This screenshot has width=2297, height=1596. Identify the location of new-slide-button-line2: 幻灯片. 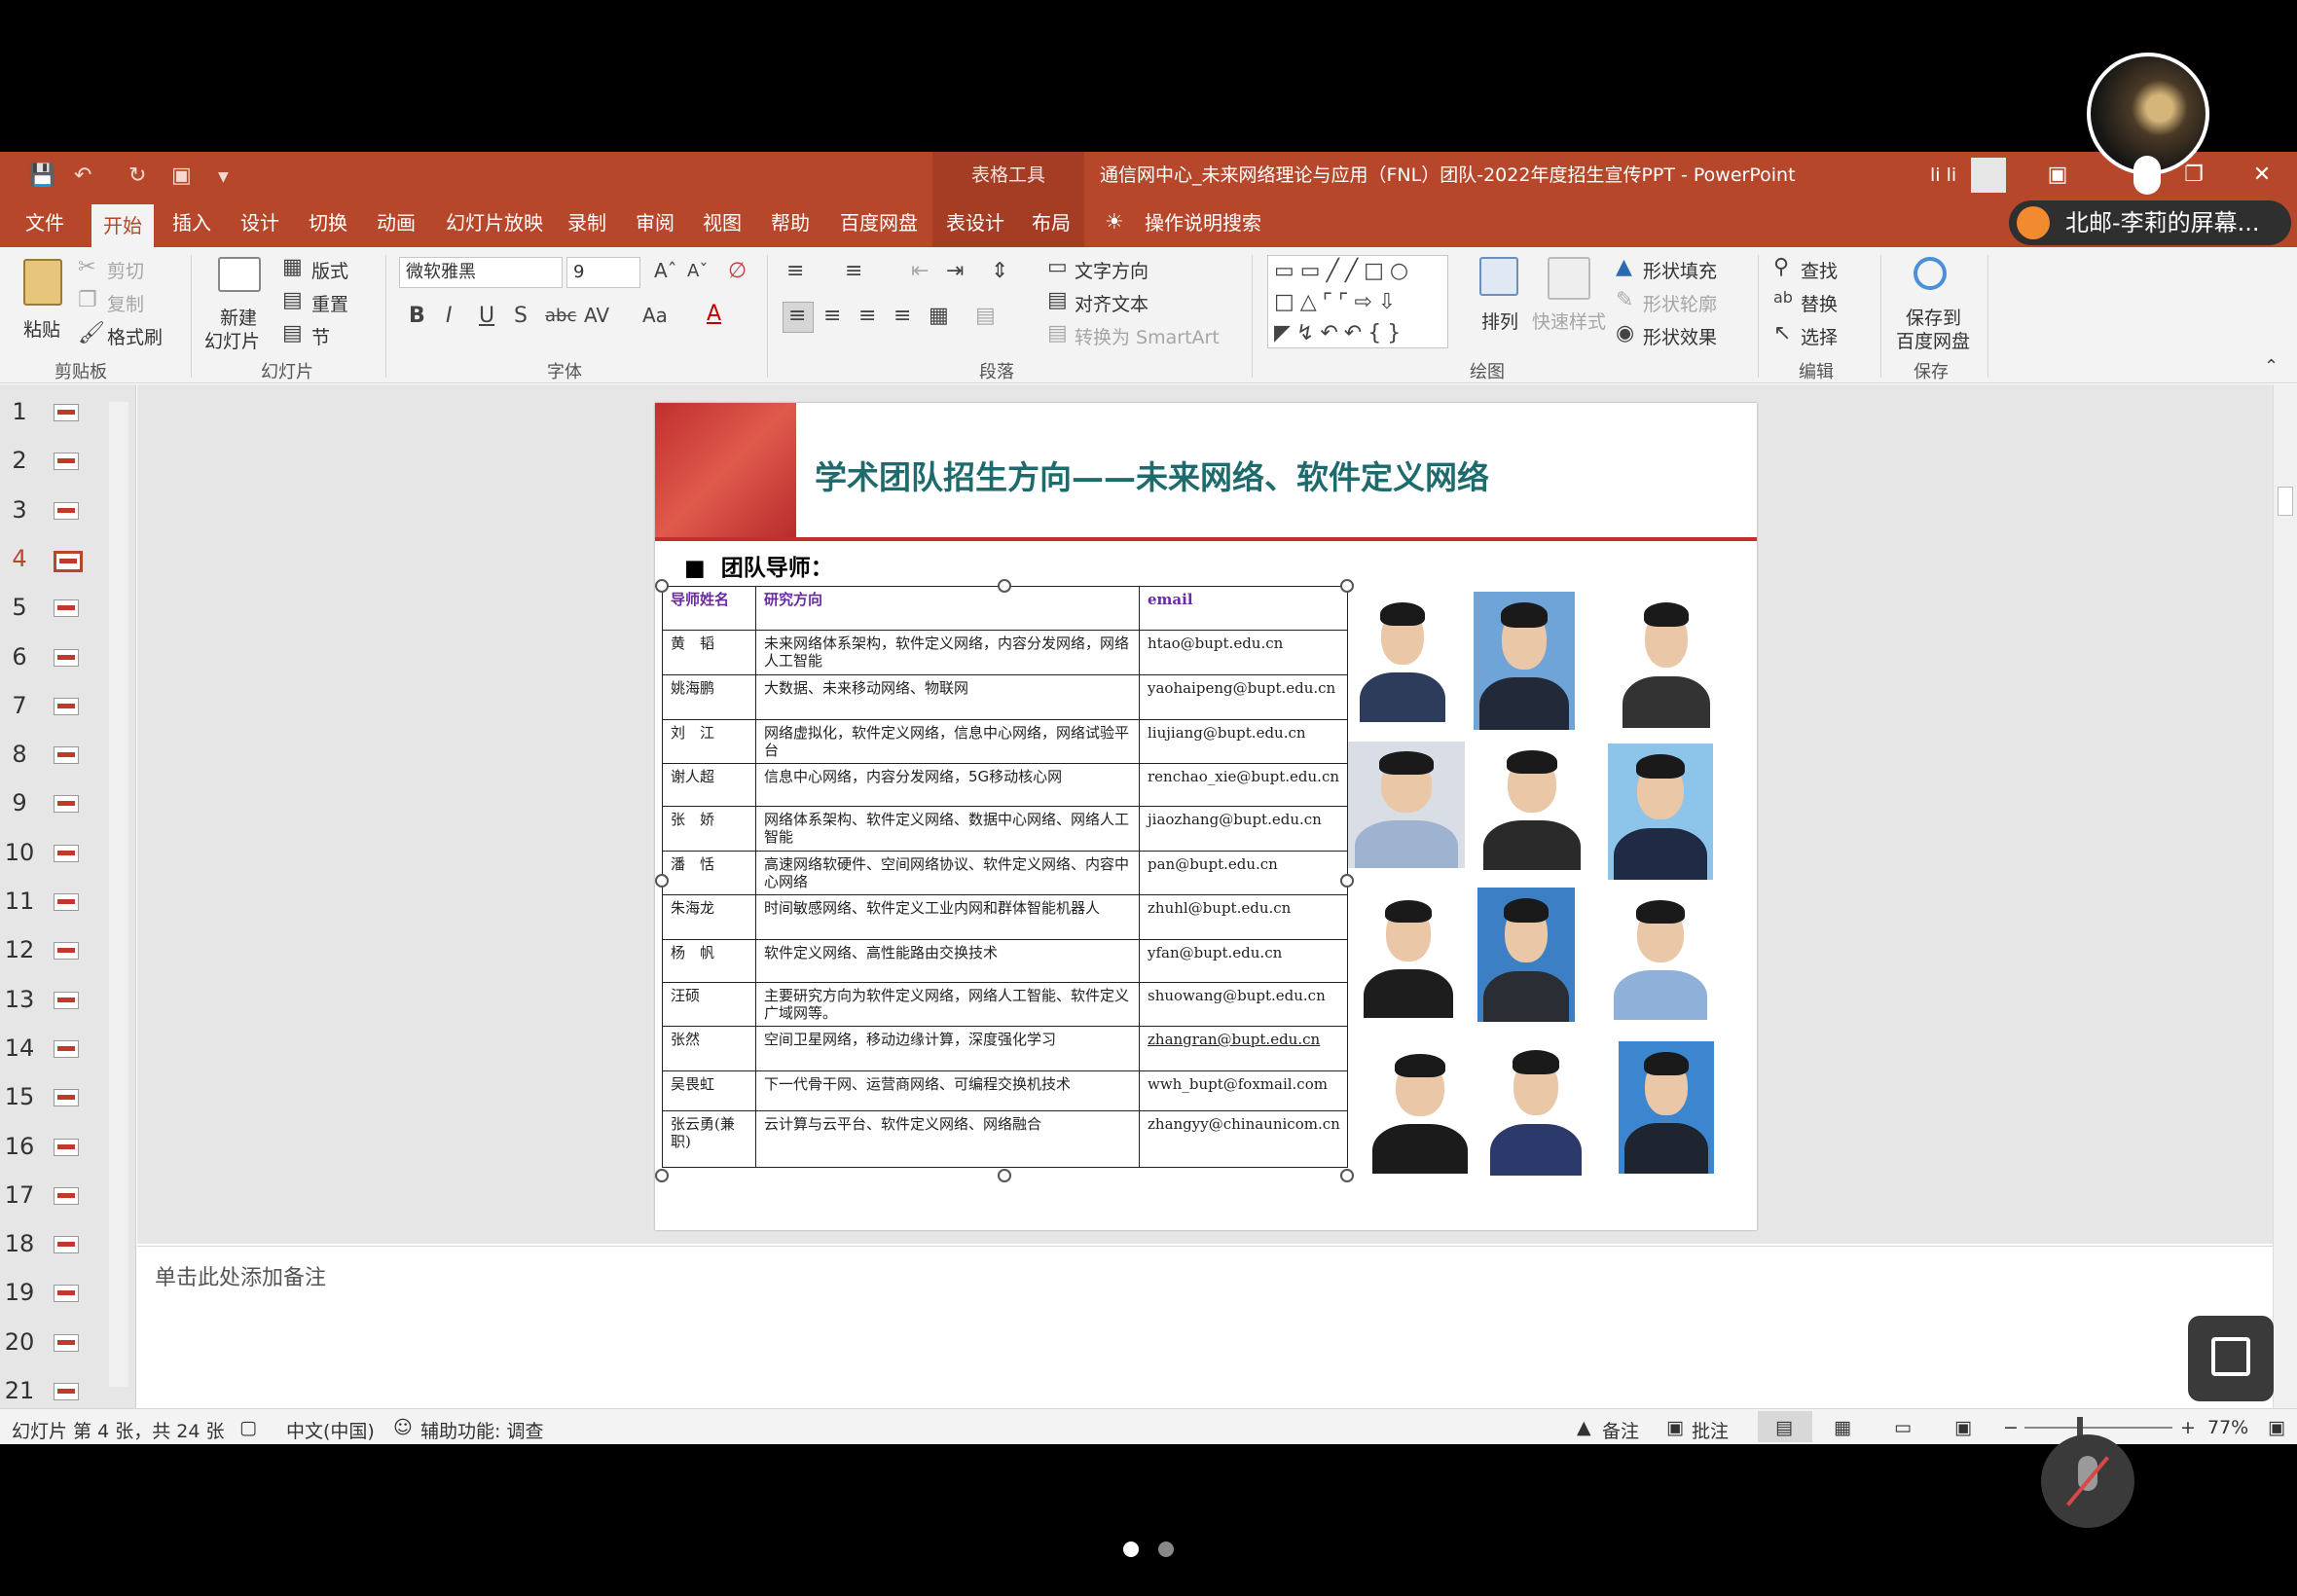
(232, 340).